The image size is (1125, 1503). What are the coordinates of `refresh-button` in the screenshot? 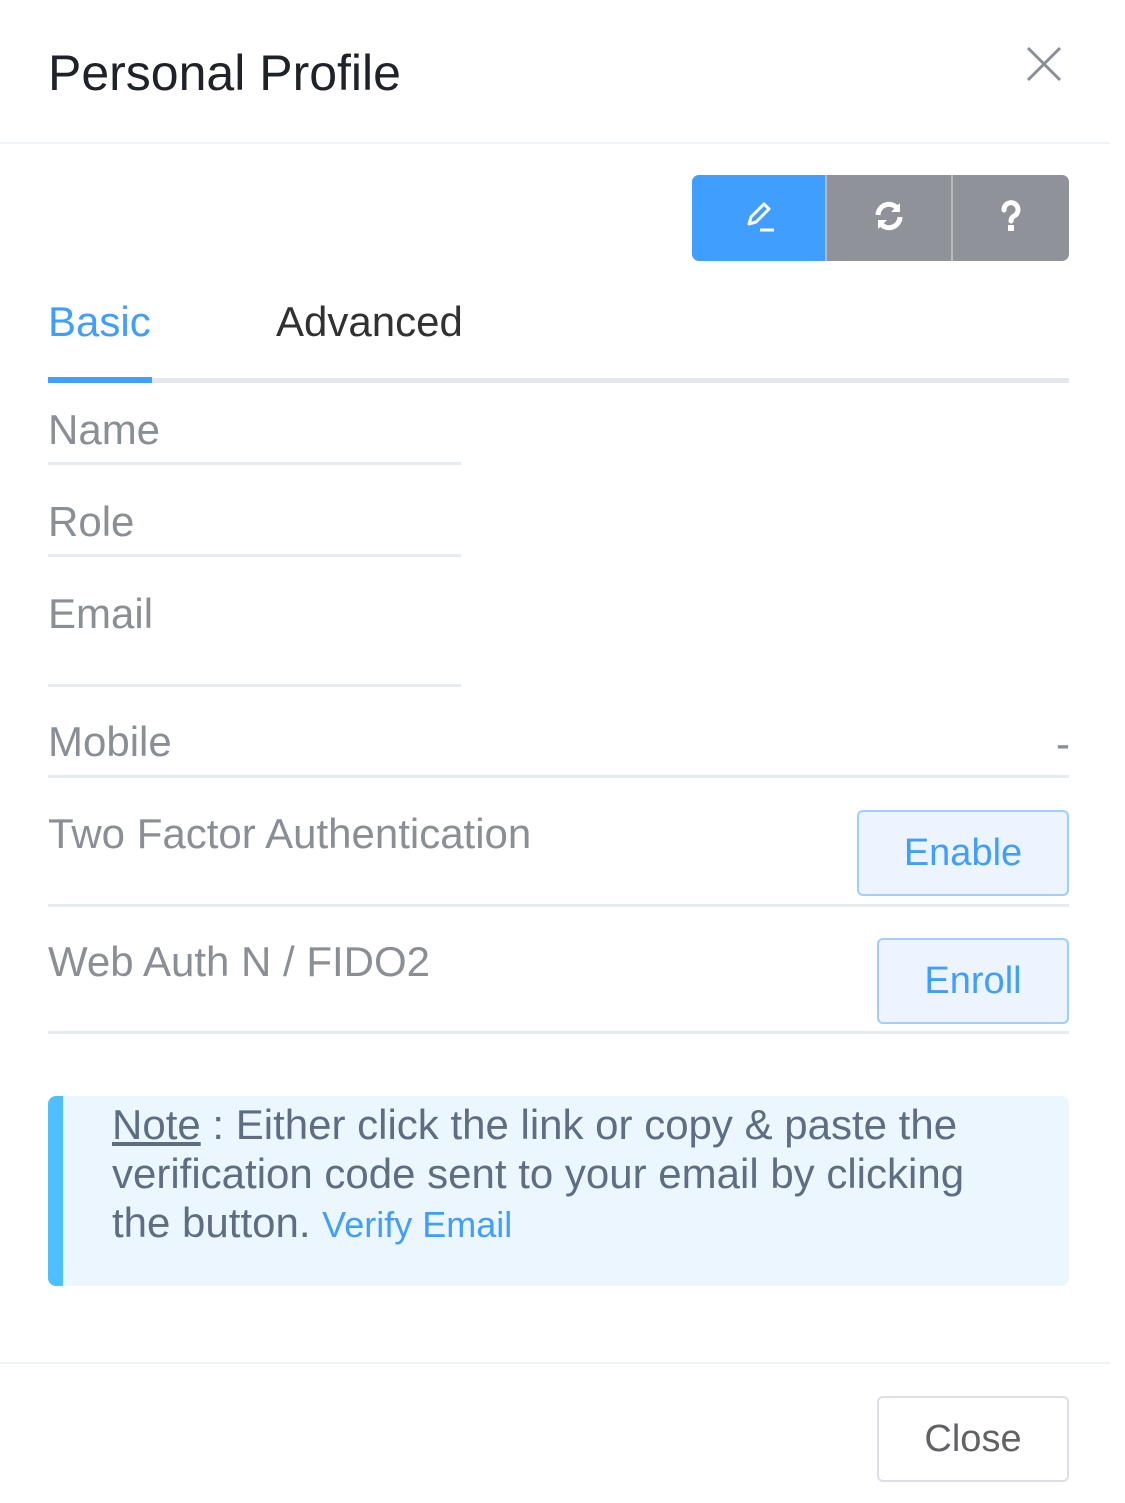 It's located at (888, 218).